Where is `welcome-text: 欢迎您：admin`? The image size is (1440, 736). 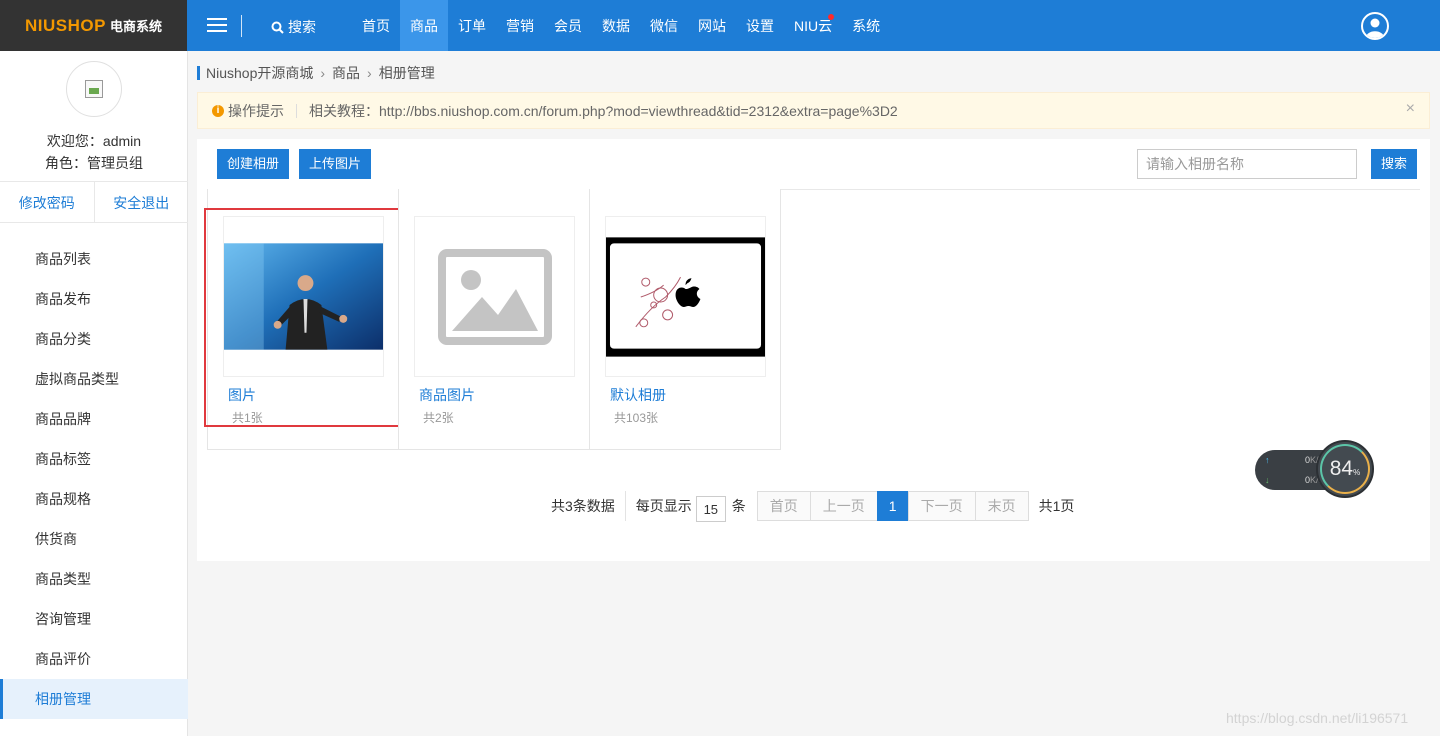
welcome-text: 欢迎您：admin is located at coordinates (94, 141).